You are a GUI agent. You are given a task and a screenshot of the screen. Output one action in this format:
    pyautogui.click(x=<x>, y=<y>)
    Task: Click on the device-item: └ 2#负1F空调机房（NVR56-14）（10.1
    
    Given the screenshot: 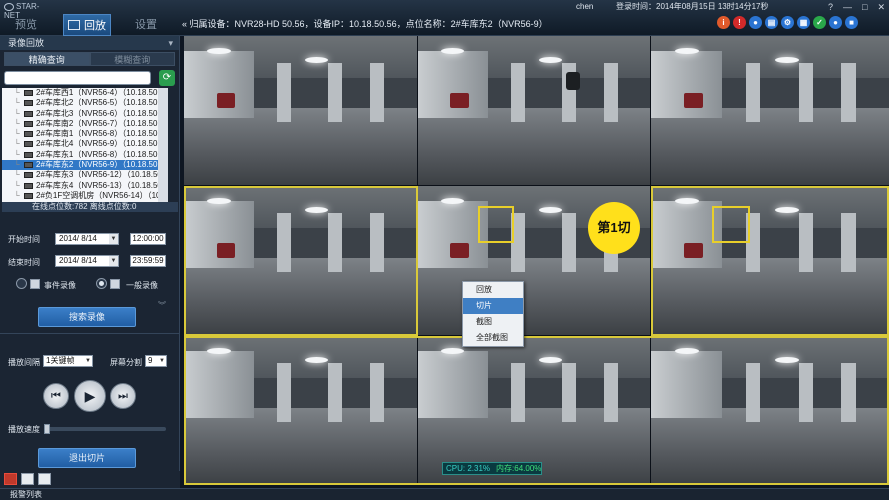 What is the action you would take?
    pyautogui.click(x=85, y=196)
    